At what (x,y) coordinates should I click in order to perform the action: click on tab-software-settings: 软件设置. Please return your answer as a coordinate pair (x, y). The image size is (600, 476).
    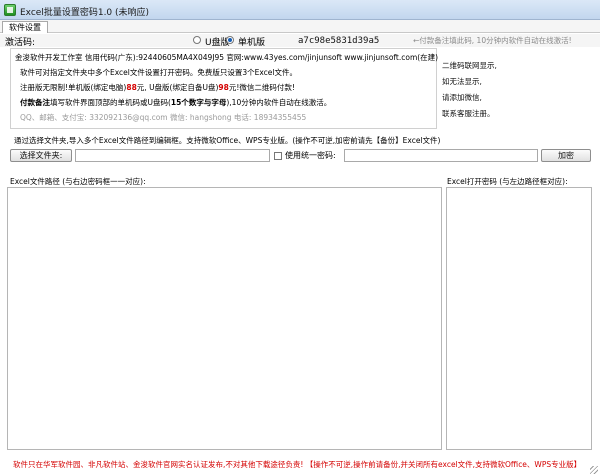
    Looking at the image, I should click on (25, 27).